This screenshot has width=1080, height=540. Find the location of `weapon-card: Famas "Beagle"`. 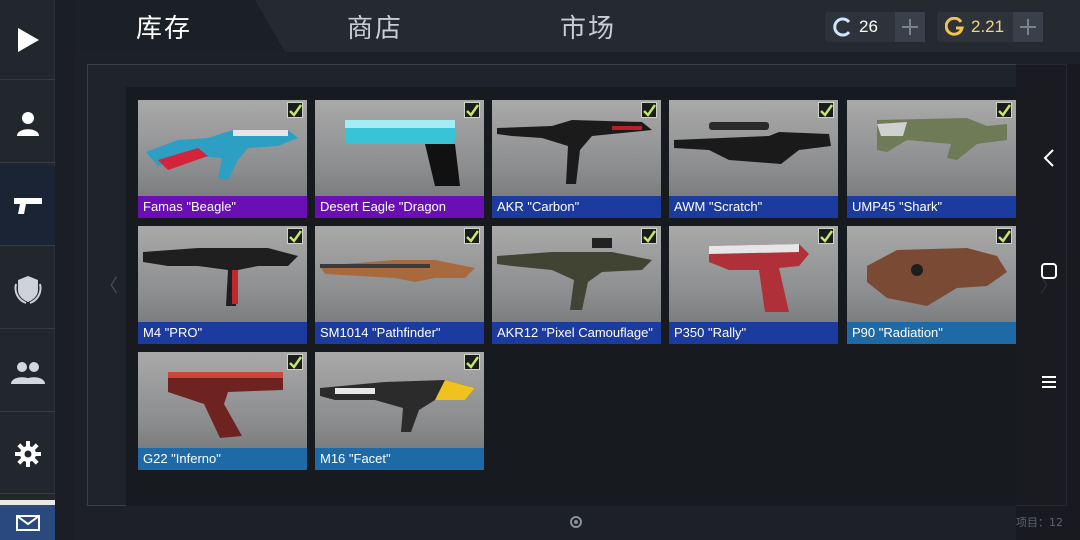

weapon-card: Famas "Beagle" is located at coordinates (222, 159).